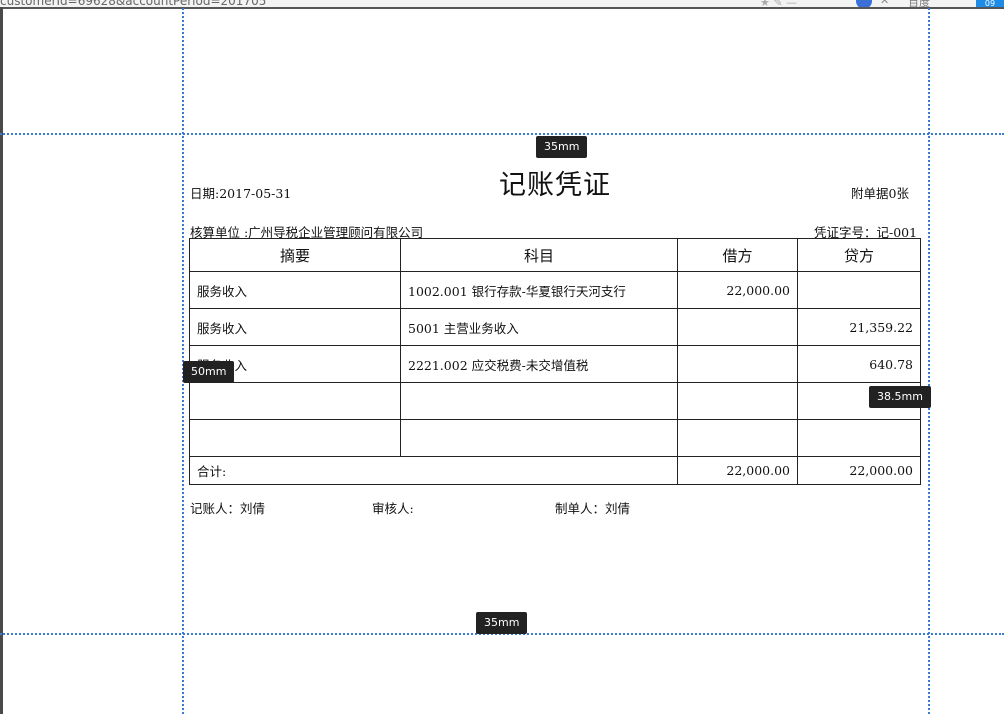 Image resolution: width=1004 pixels, height=714 pixels. I want to click on preparer: 制单人：刘倩, so click(593, 508).